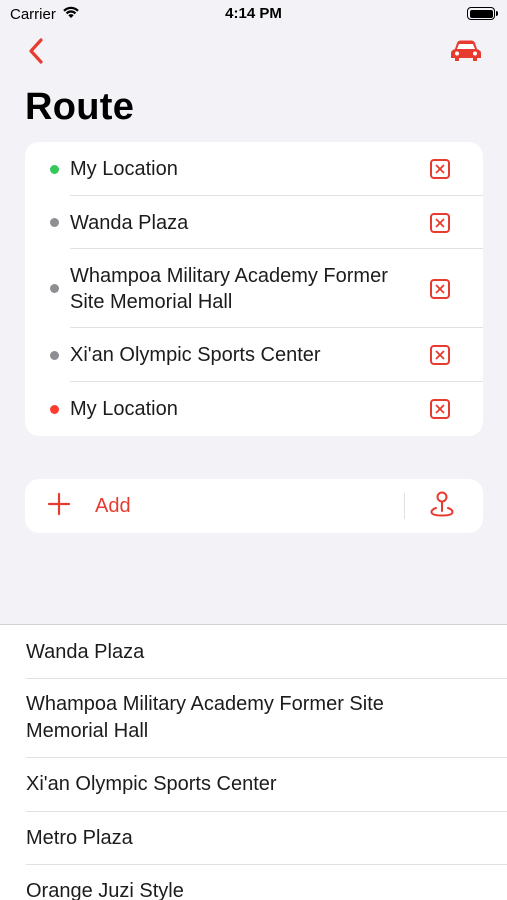  Describe the element at coordinates (80, 107) in the screenshot. I see `page-title: Route` at that location.